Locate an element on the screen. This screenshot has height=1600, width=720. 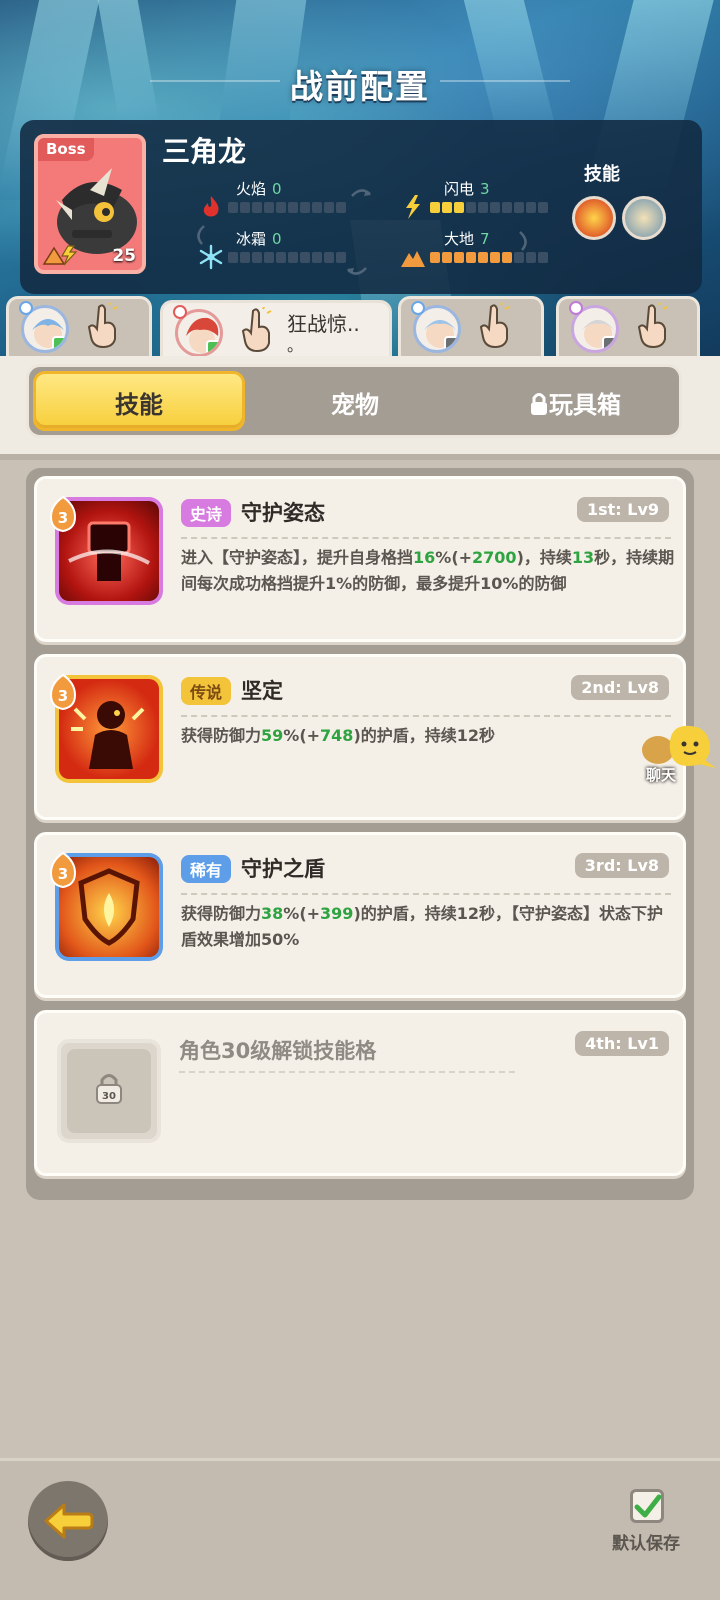
rarity-badge: 传说 is located at coordinates (206, 691).